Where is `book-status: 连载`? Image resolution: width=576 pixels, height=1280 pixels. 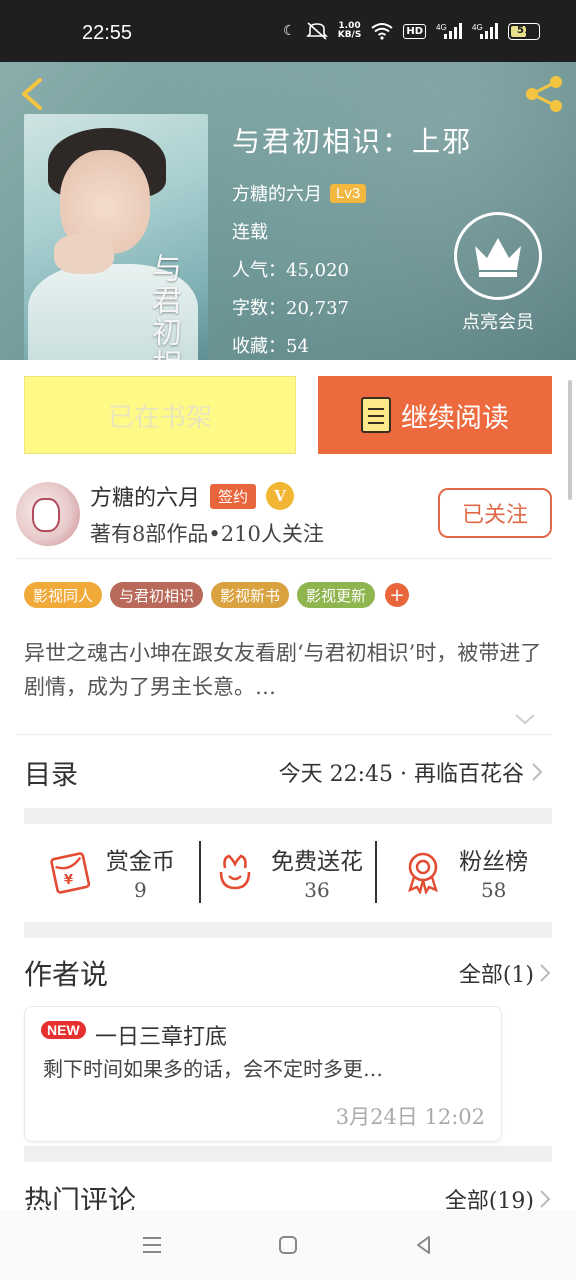 book-status: 连载 is located at coordinates (250, 232).